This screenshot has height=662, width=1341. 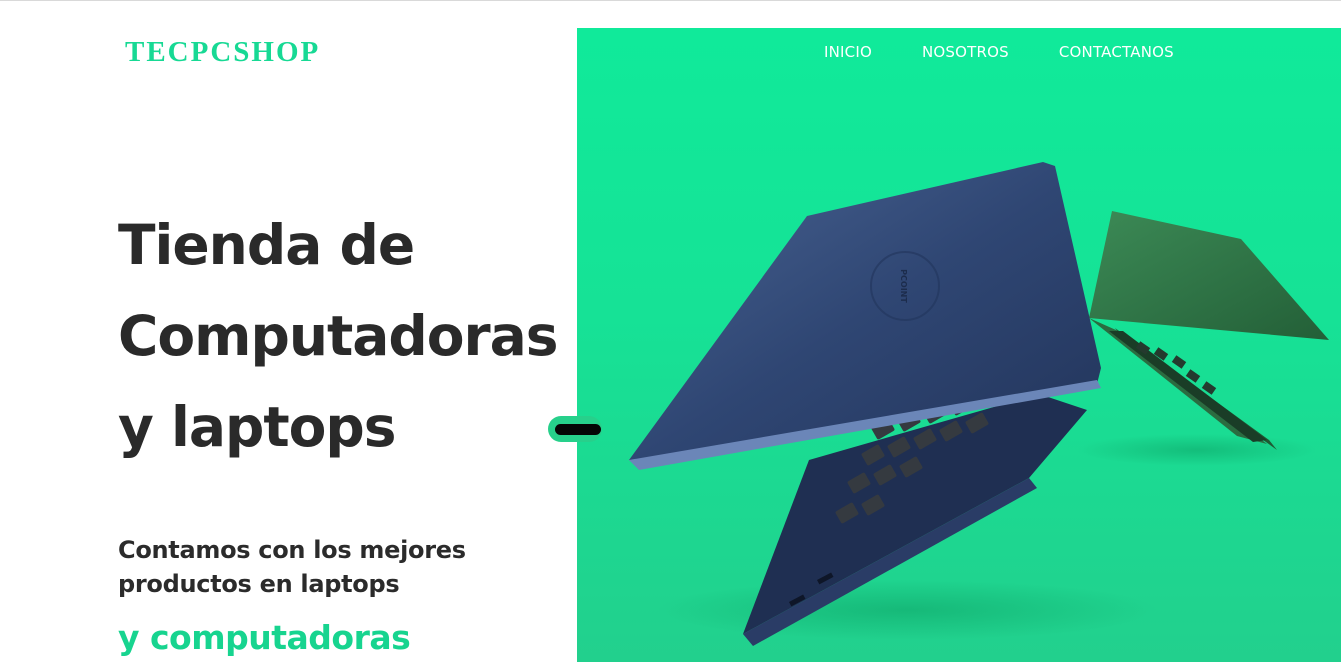 I want to click on hero-title-line: Computadoras, so click(x=338, y=336).